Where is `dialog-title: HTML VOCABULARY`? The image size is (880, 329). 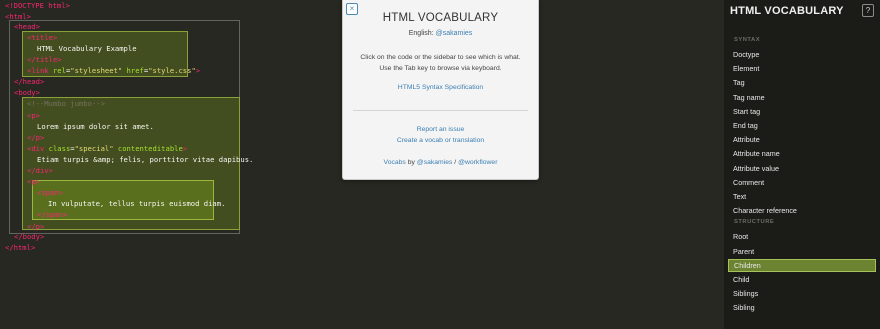
dialog-title: HTML VOCABULARY is located at coordinates (440, 18).